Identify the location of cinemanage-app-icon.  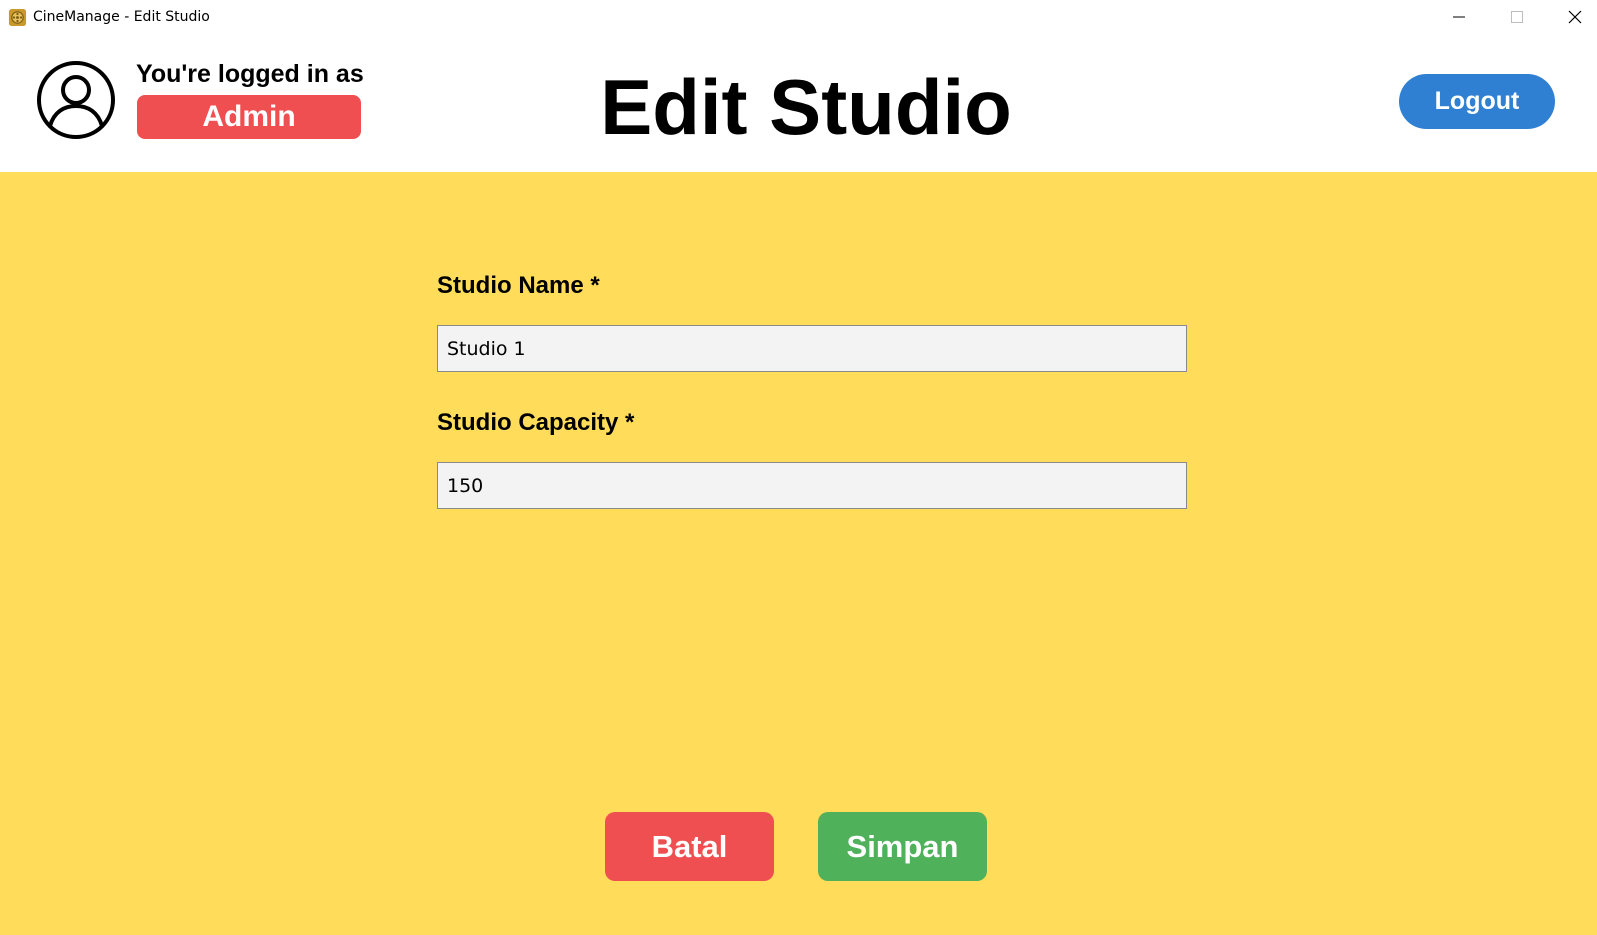
(17, 17).